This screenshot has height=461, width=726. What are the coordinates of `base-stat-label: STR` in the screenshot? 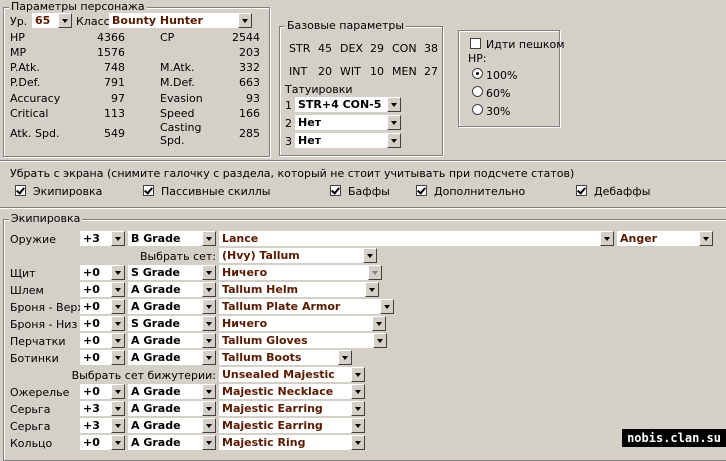 It's located at (300, 48).